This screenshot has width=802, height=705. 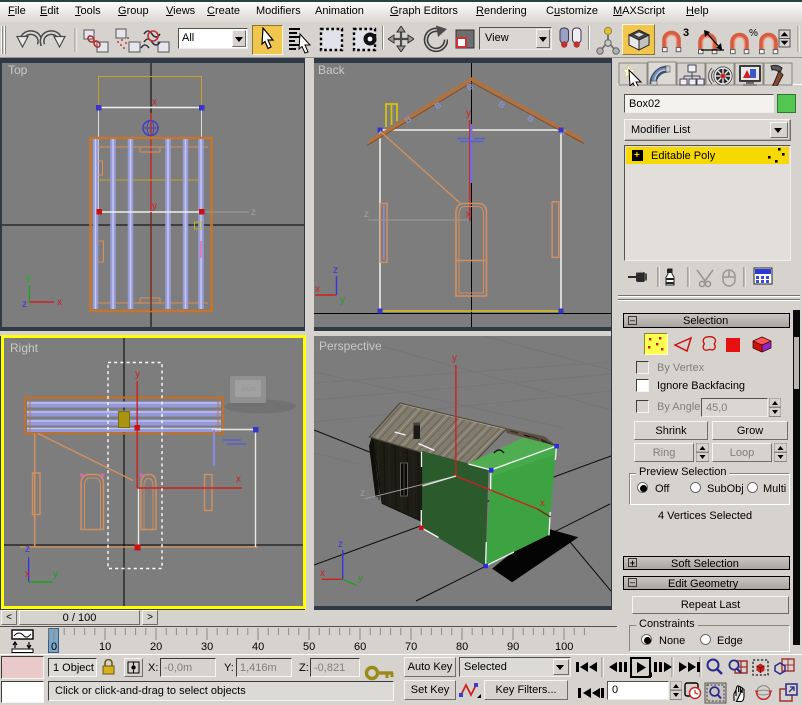 I want to click on svg-text: 0, so click(x=54, y=647).